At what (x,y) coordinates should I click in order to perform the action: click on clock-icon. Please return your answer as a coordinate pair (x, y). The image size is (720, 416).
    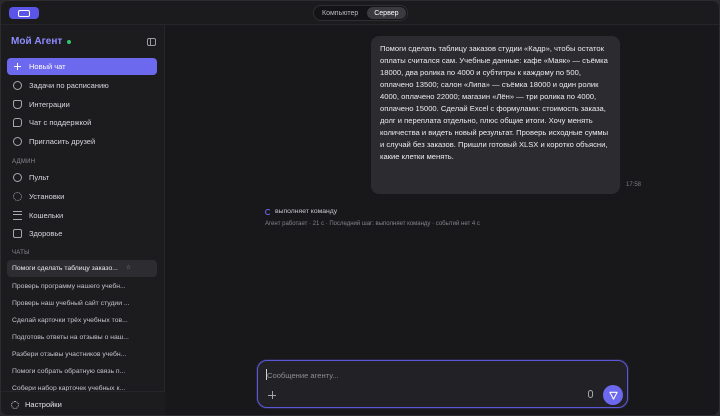
    Looking at the image, I should click on (17, 85).